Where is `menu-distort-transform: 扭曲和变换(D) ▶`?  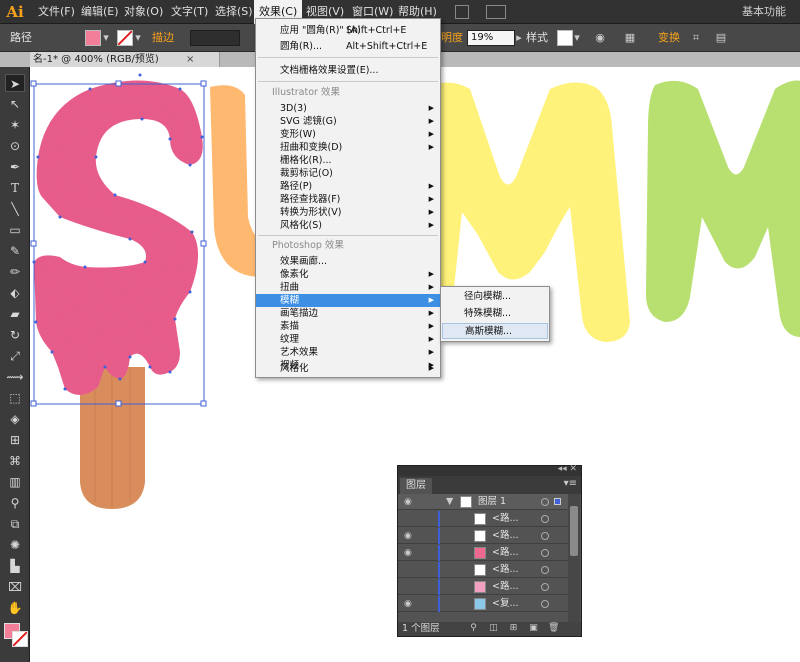
menu-distort-transform: 扭曲和变换(D) ▶ is located at coordinates (348, 147).